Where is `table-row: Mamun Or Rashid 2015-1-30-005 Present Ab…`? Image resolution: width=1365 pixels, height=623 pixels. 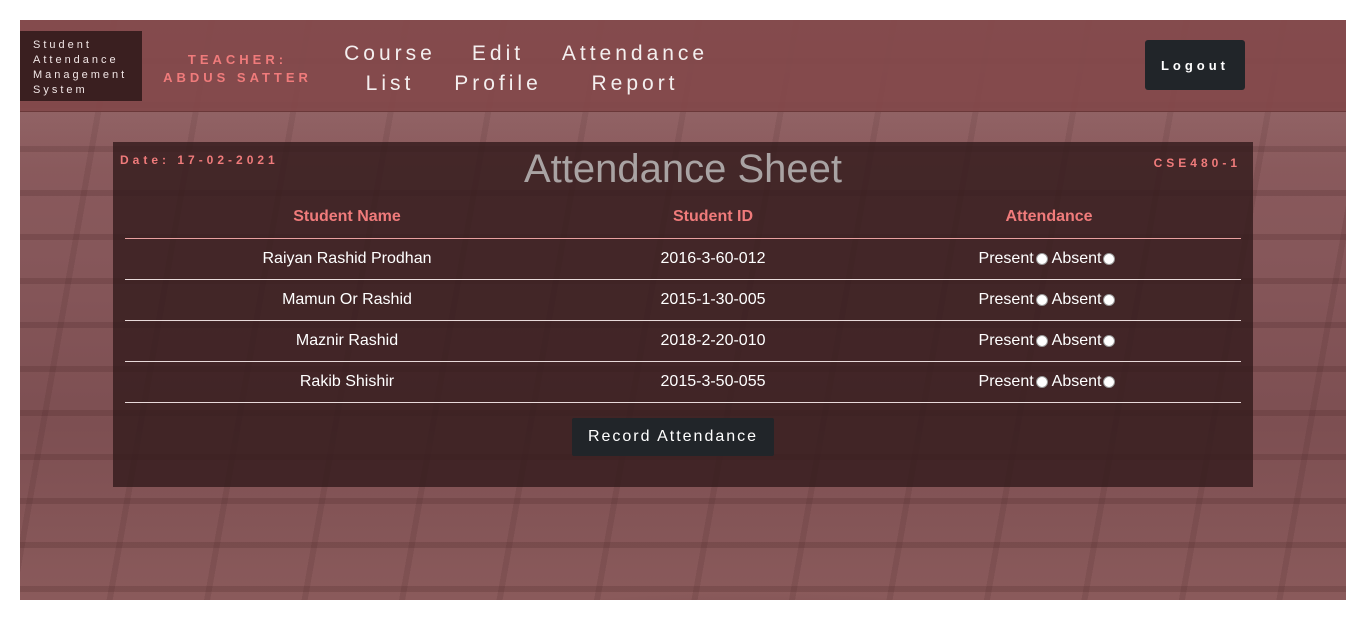
table-row: Mamun Or Rashid 2015-1-30-005 Present Ab… is located at coordinates (683, 300).